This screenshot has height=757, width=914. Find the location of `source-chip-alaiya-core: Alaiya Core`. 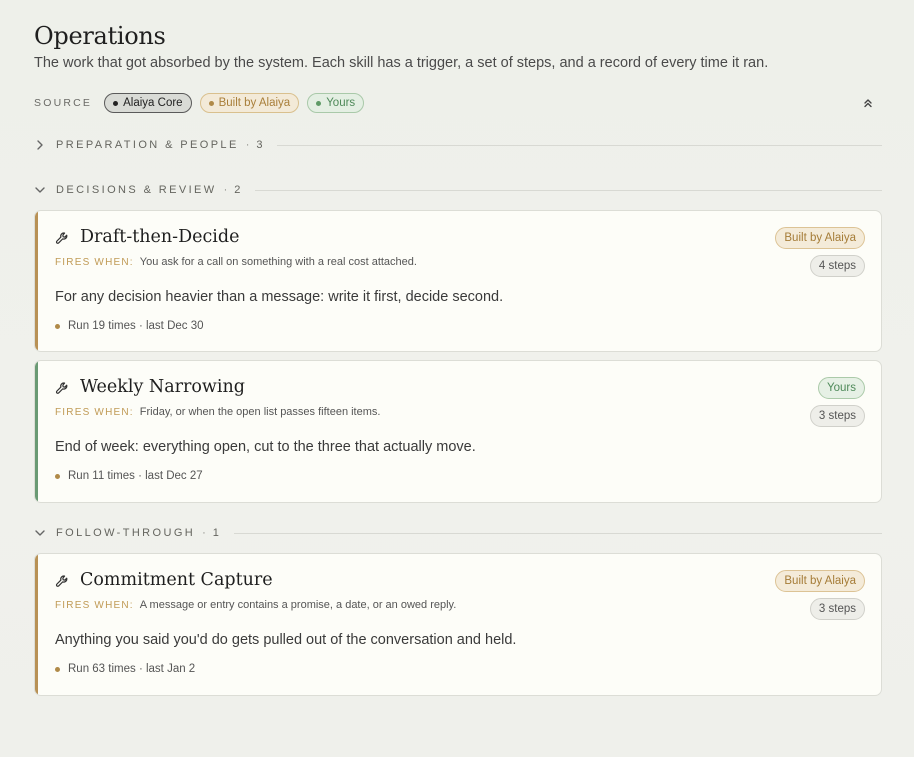

source-chip-alaiya-core: Alaiya Core is located at coordinates (148, 103).